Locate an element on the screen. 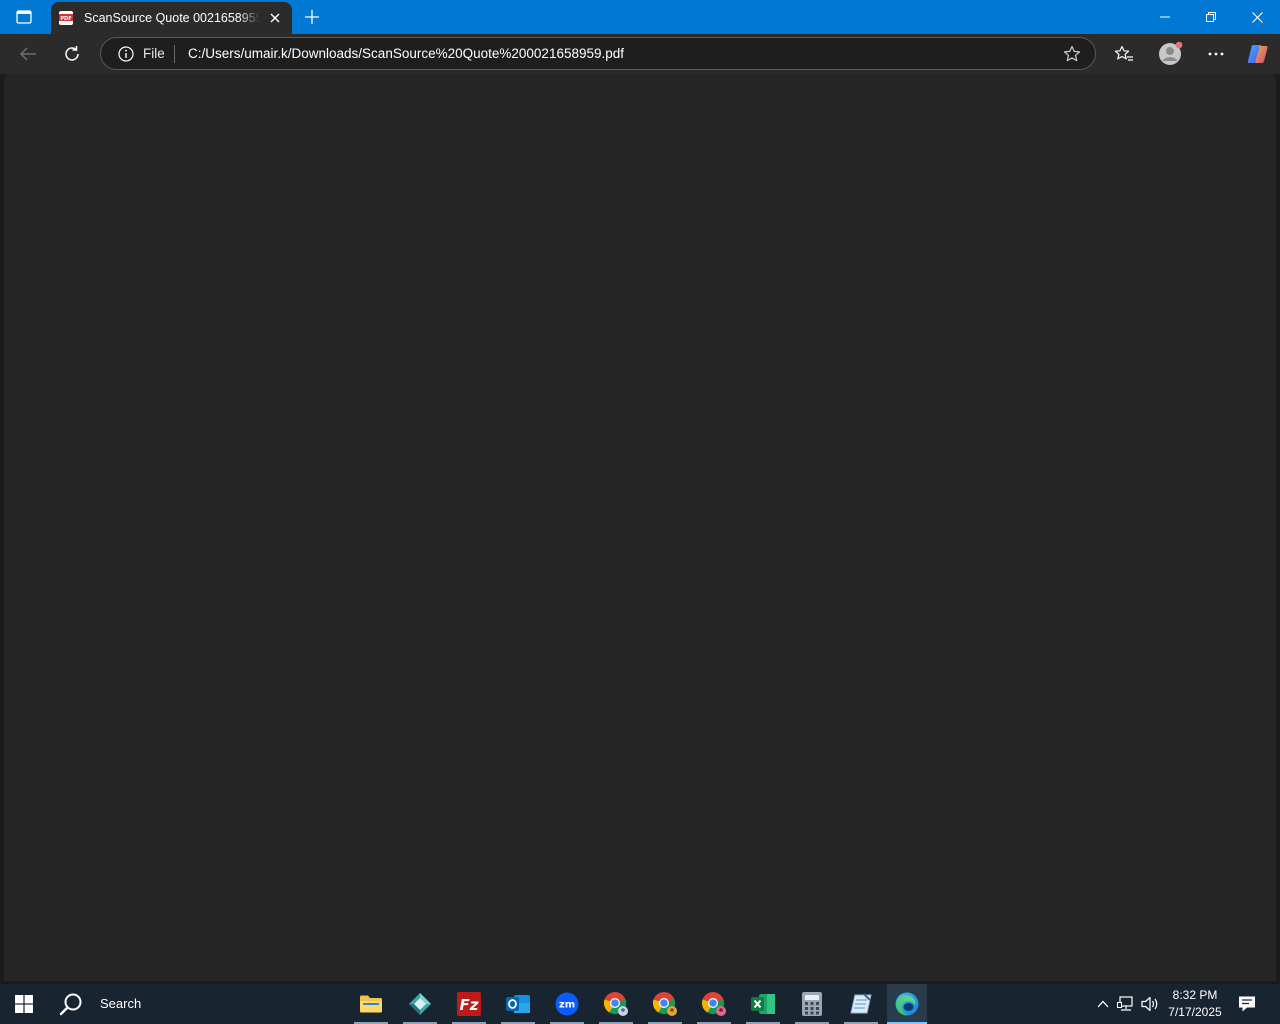  settings-more-button is located at coordinates (1216, 54).